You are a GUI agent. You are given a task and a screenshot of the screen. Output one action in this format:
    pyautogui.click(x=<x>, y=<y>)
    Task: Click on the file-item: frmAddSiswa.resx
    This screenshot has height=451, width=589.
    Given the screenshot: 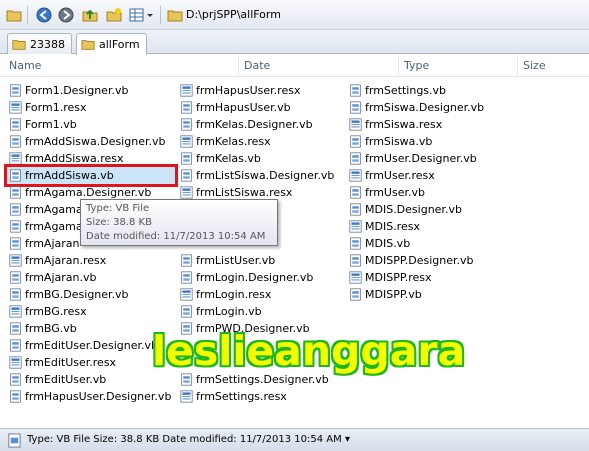 What is the action you would take?
    pyautogui.click(x=65, y=158)
    